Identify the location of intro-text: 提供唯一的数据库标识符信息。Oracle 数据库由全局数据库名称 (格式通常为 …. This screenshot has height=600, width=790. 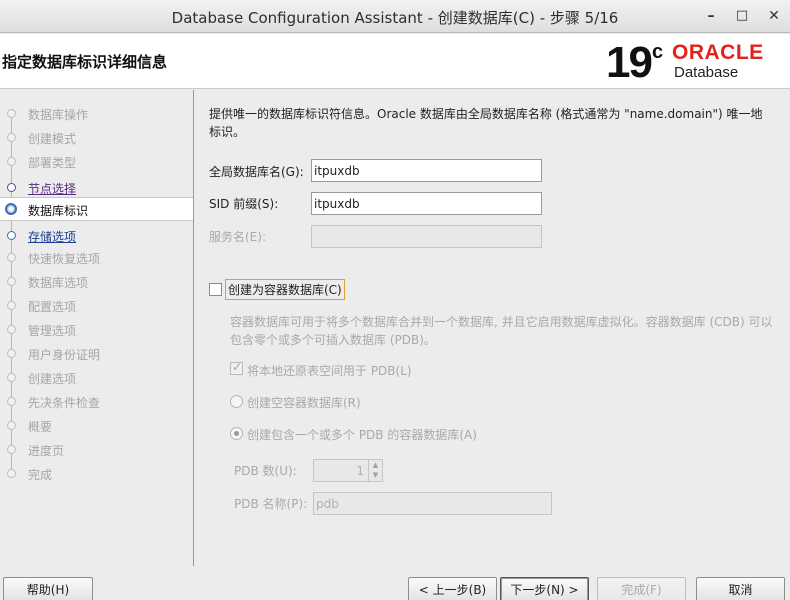
(486, 123).